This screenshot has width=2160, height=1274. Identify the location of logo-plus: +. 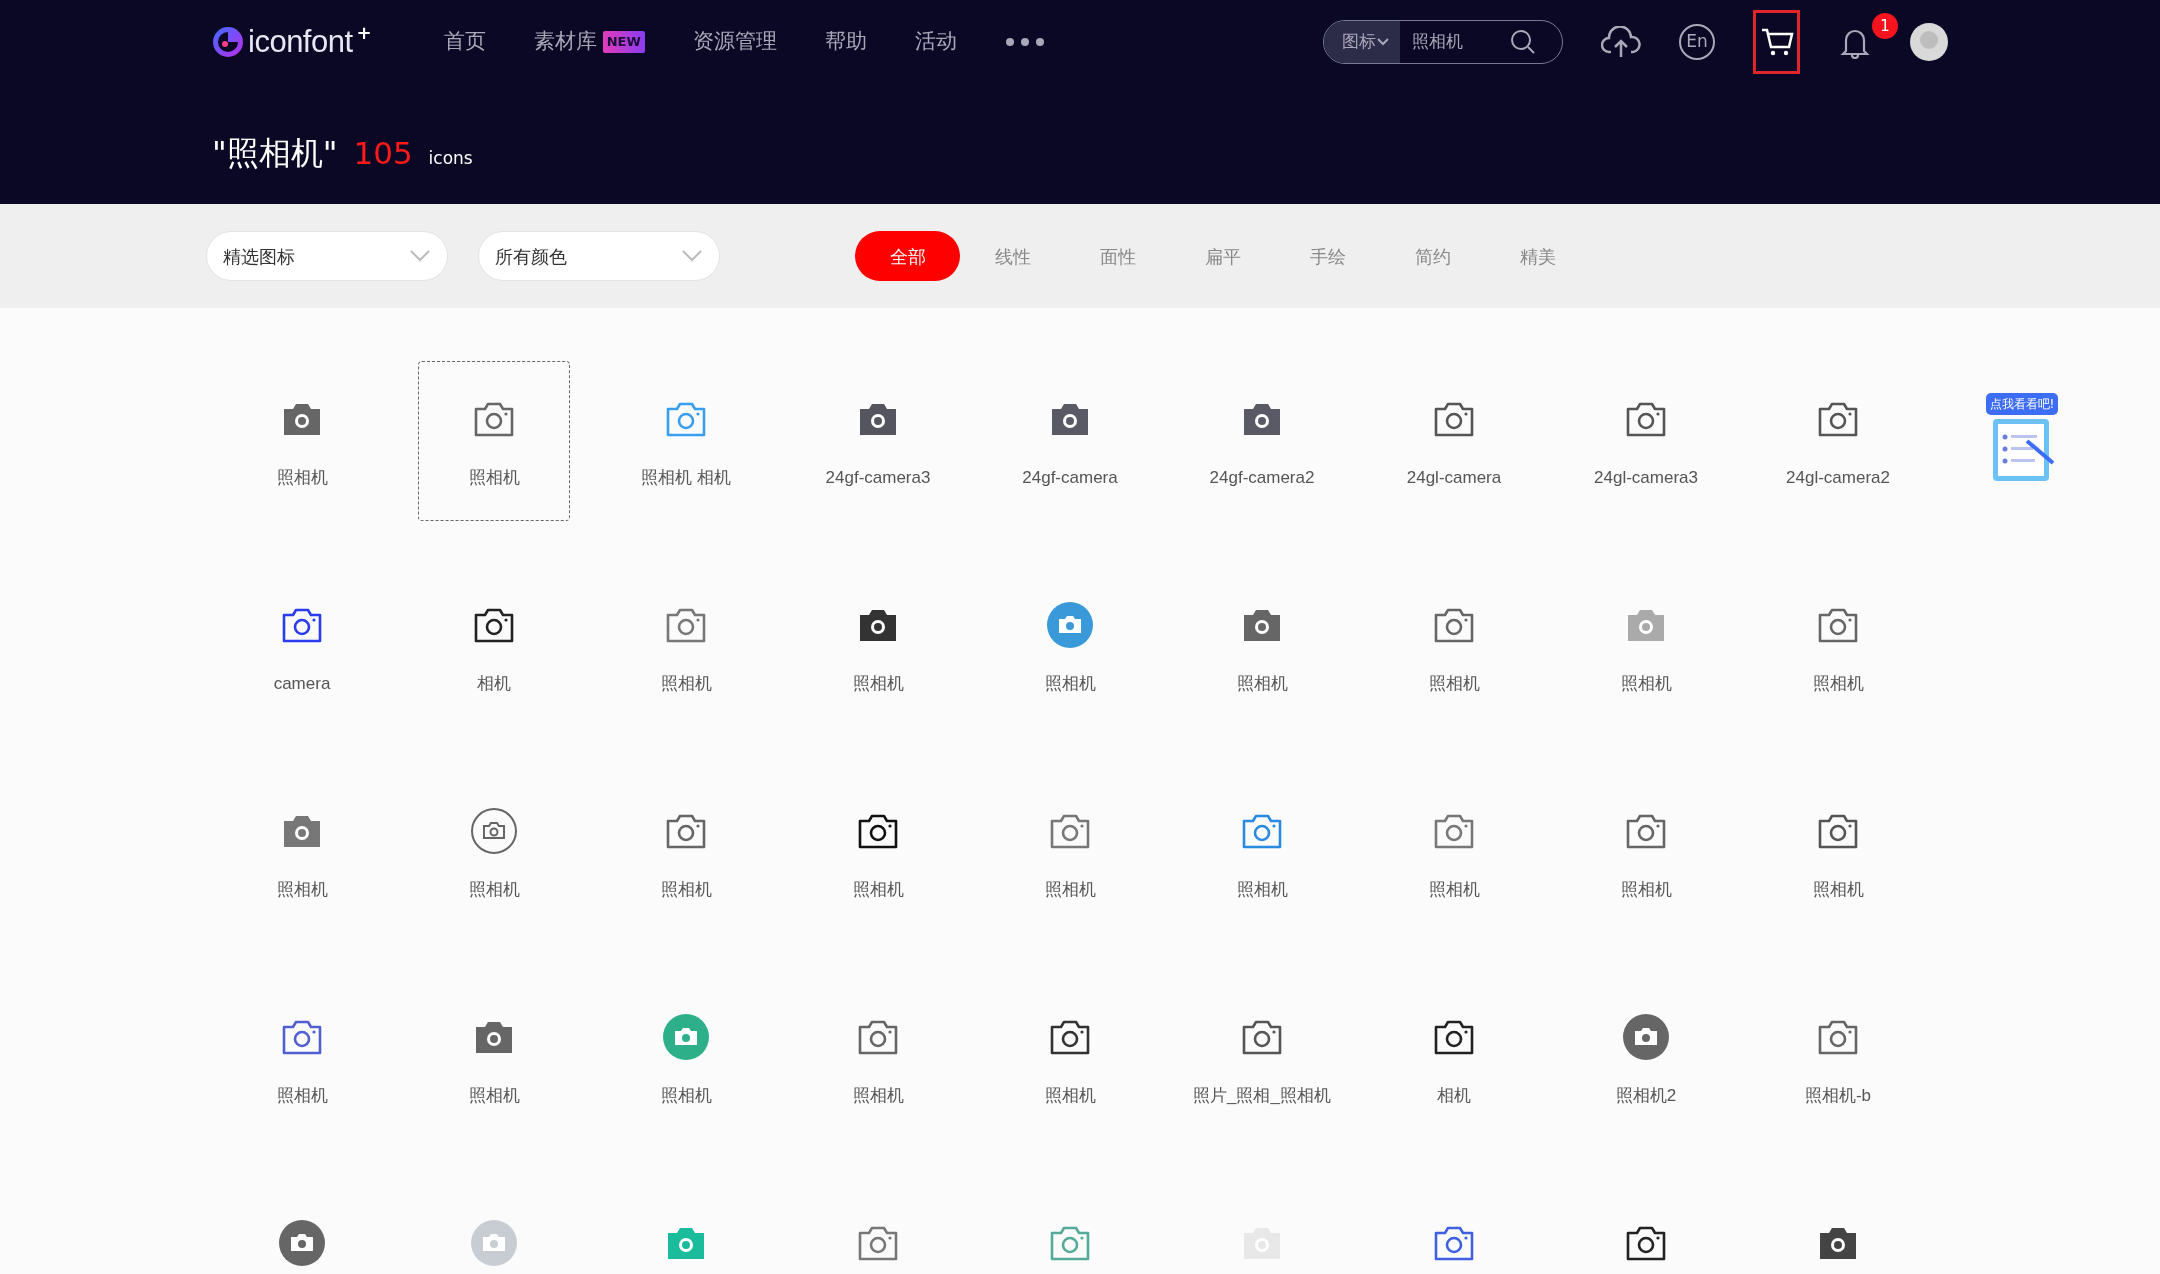
(364, 32).